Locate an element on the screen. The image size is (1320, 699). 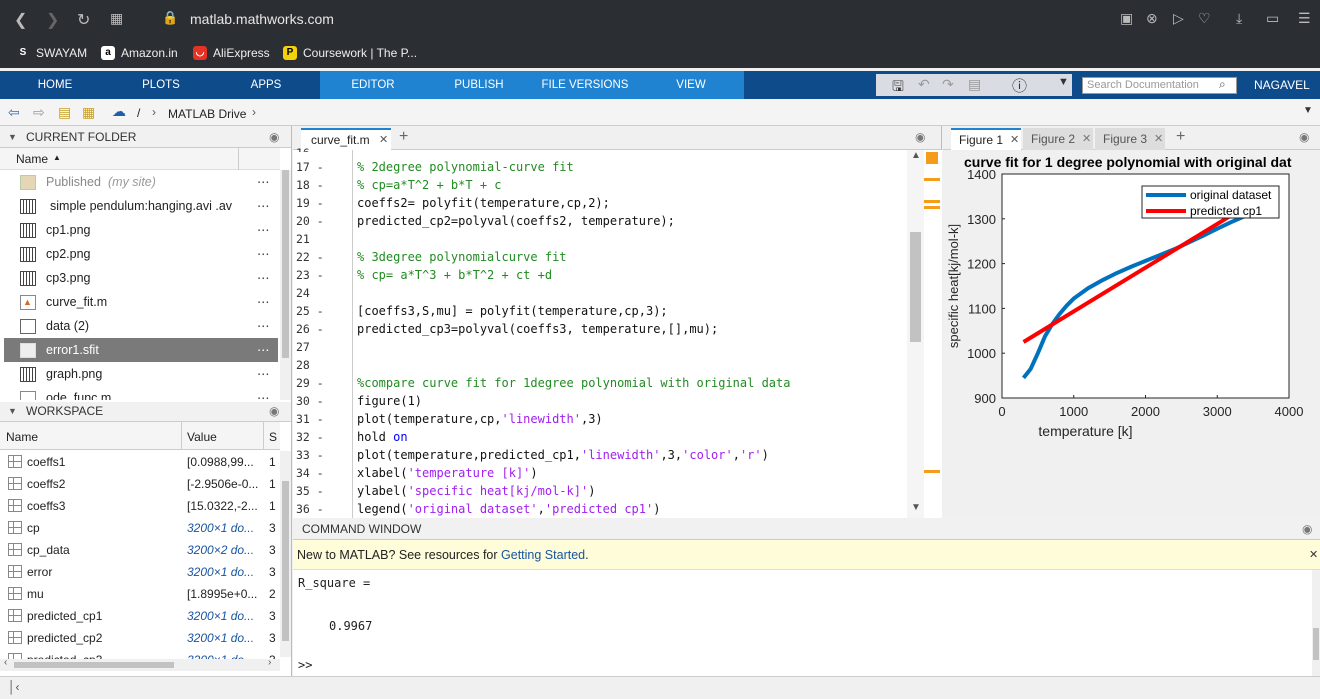
scroll-left-icon: ‹ is located at coordinates (5, 662).